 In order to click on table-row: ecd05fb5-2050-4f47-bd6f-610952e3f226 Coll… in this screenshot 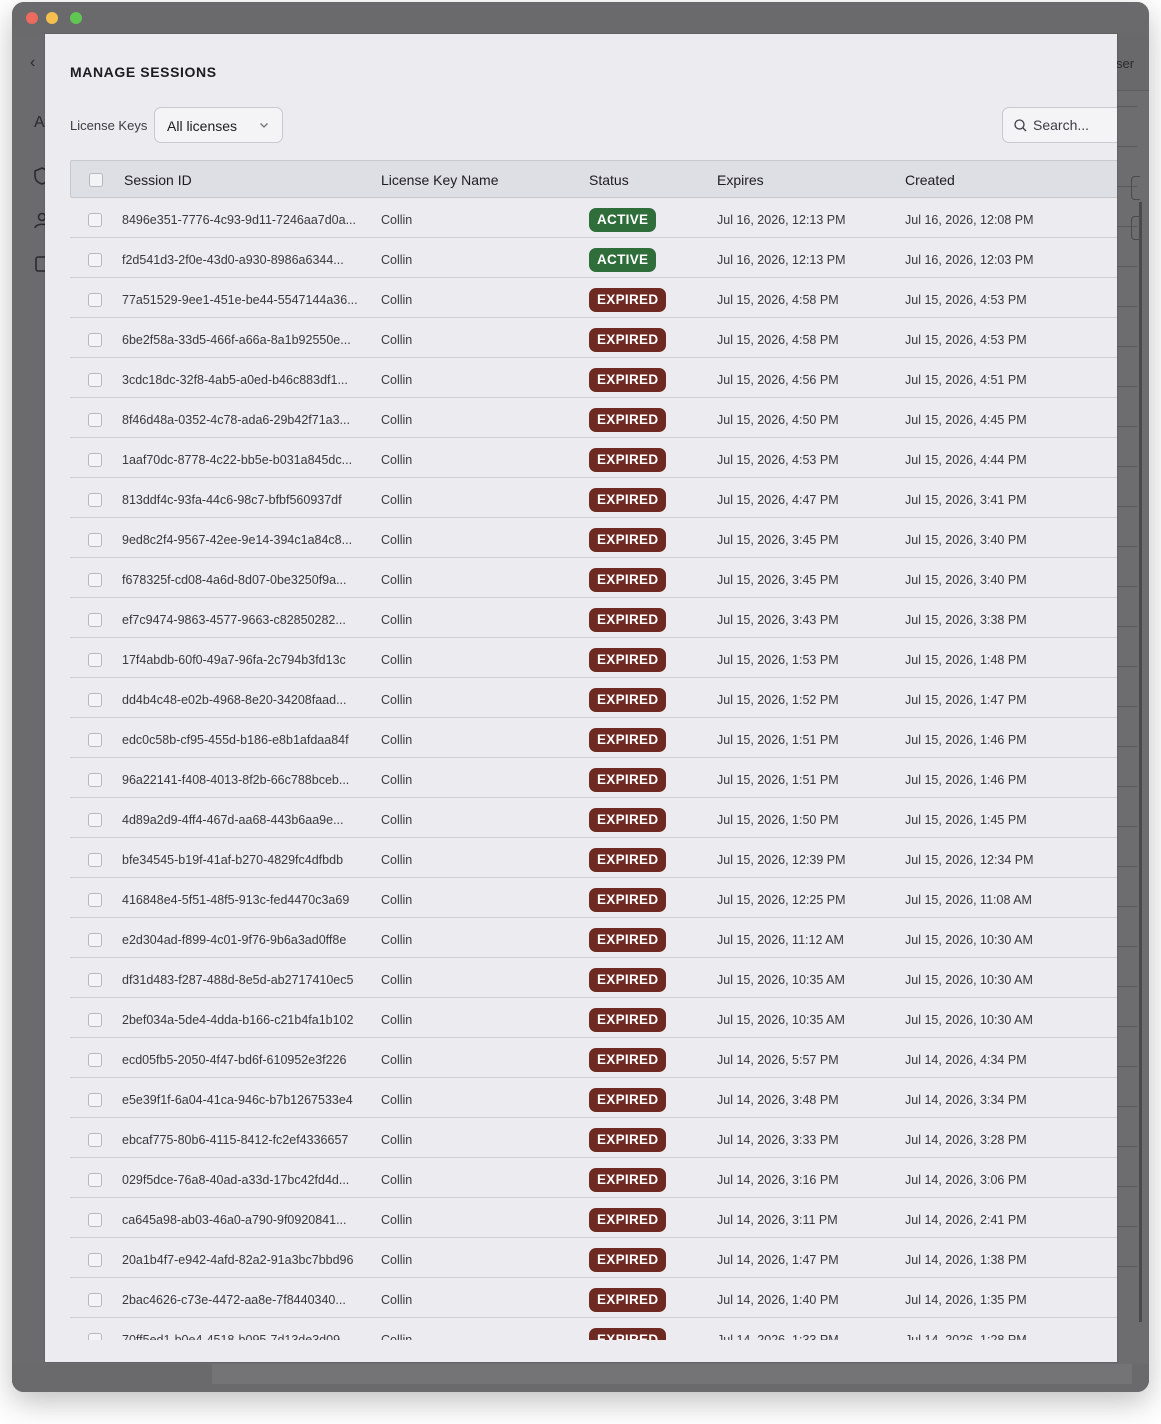, I will do `click(593, 1058)`.